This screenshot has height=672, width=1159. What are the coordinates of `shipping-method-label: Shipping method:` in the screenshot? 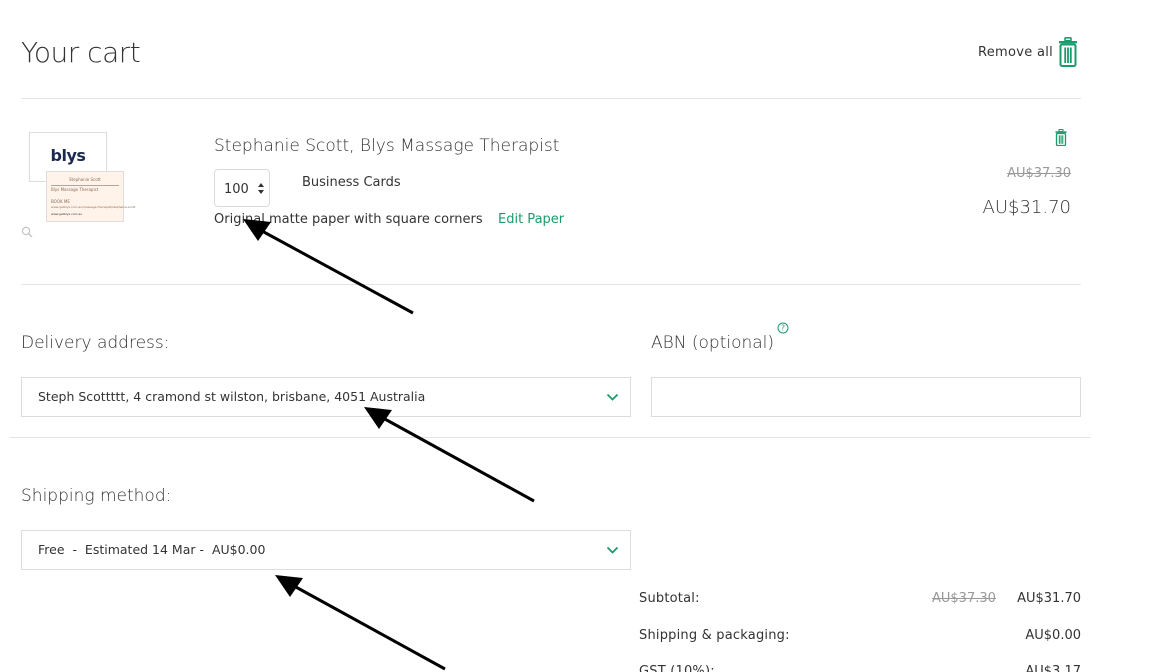 It's located at (96, 496).